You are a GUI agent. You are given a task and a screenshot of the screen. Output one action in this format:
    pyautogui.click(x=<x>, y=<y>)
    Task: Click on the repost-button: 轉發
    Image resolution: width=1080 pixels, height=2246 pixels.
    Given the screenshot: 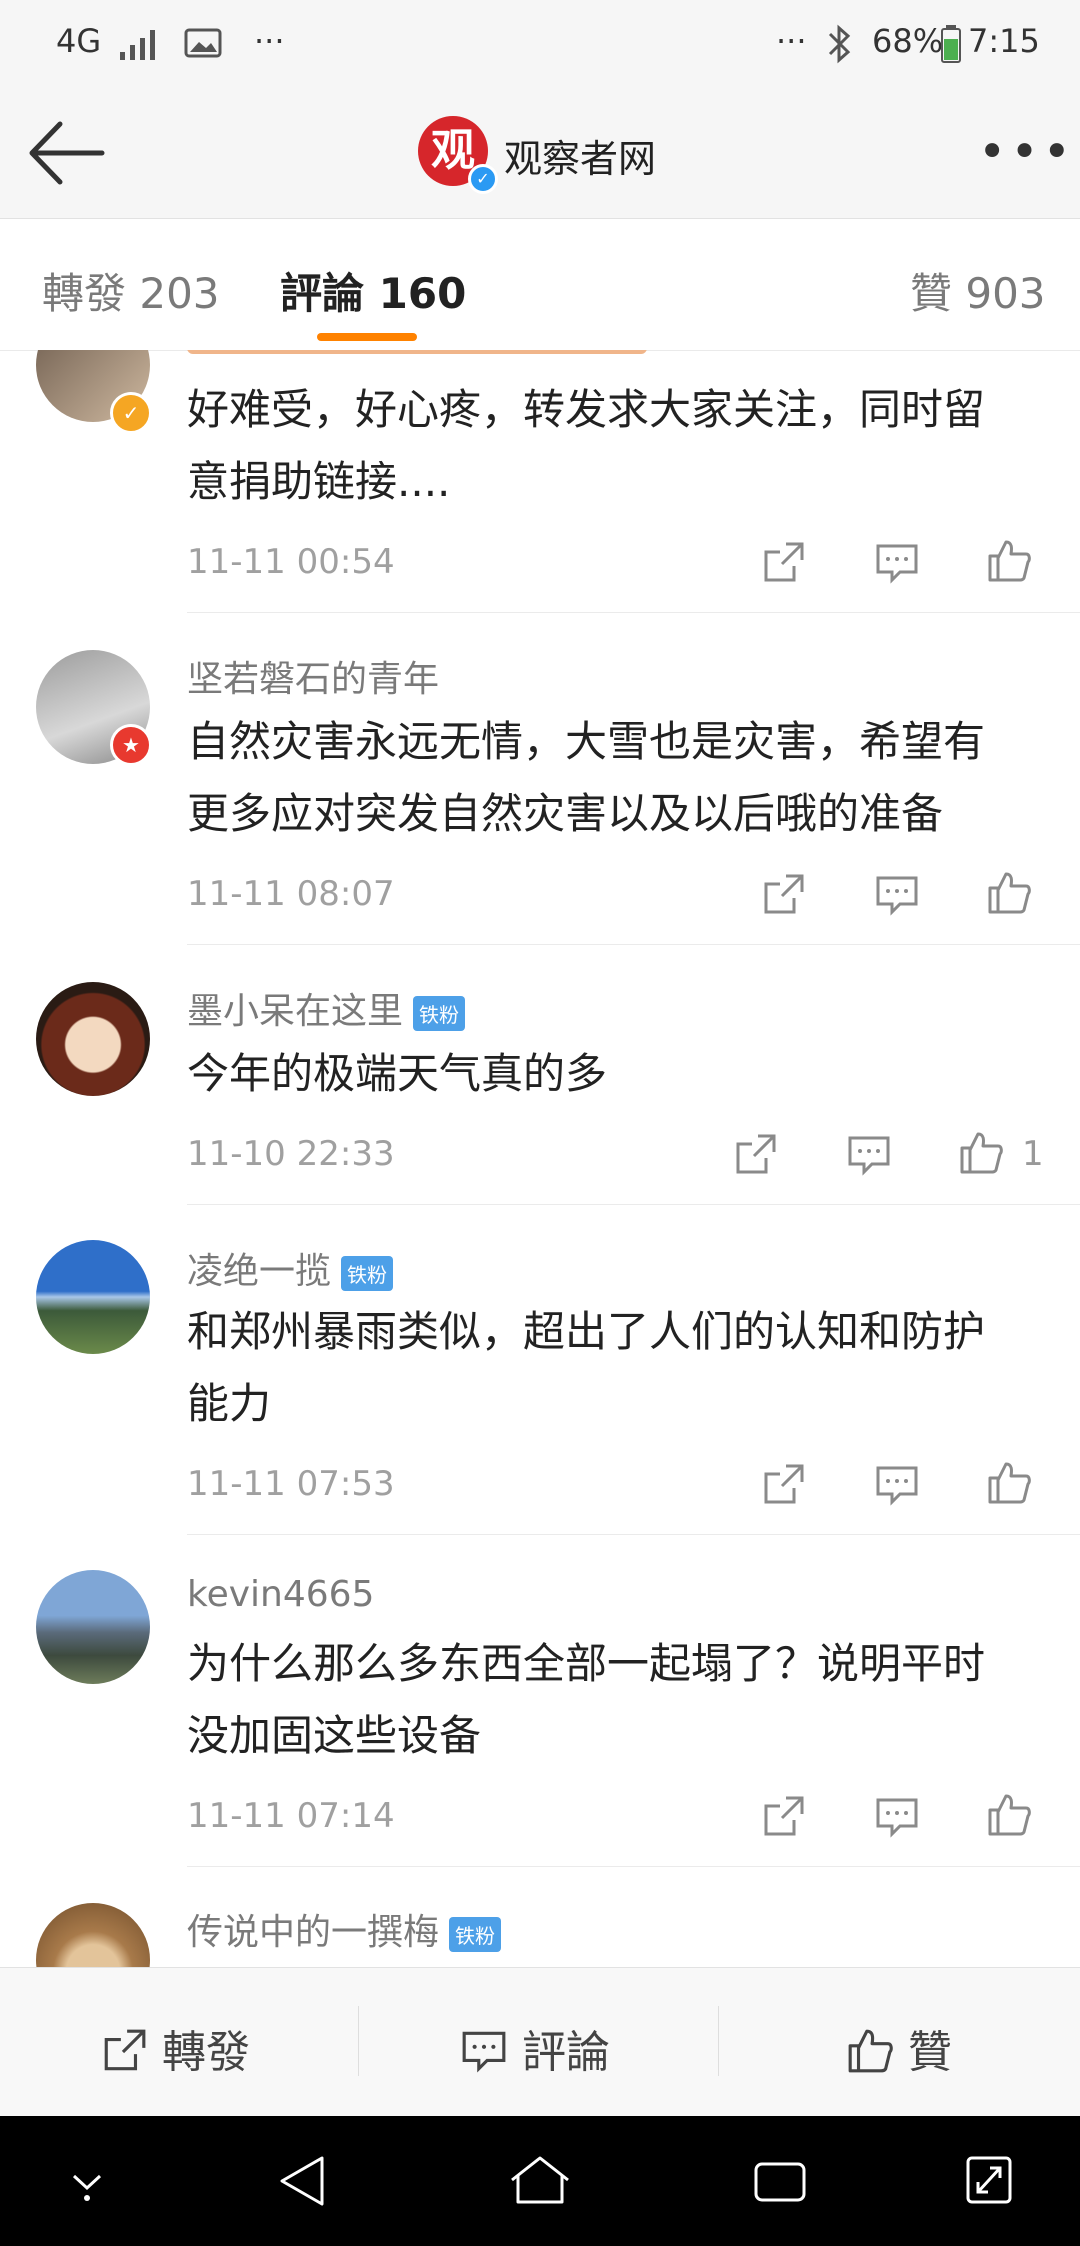 What is the action you would take?
    pyautogui.click(x=175, y=2048)
    